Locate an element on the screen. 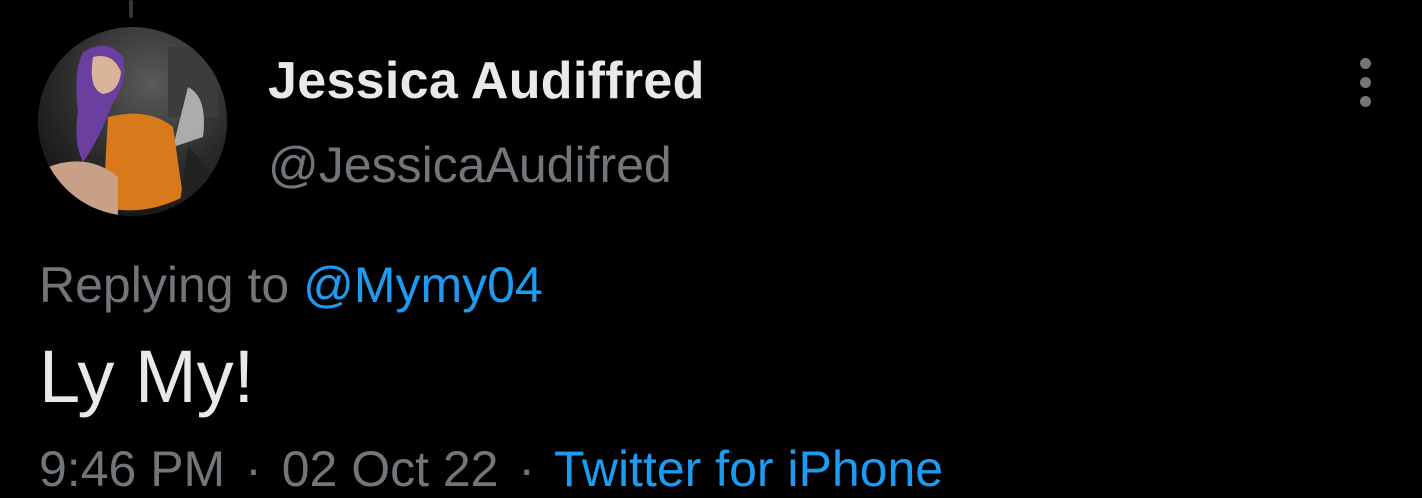  tweet-source-link: Twitter for iPhone is located at coordinates (748, 469).